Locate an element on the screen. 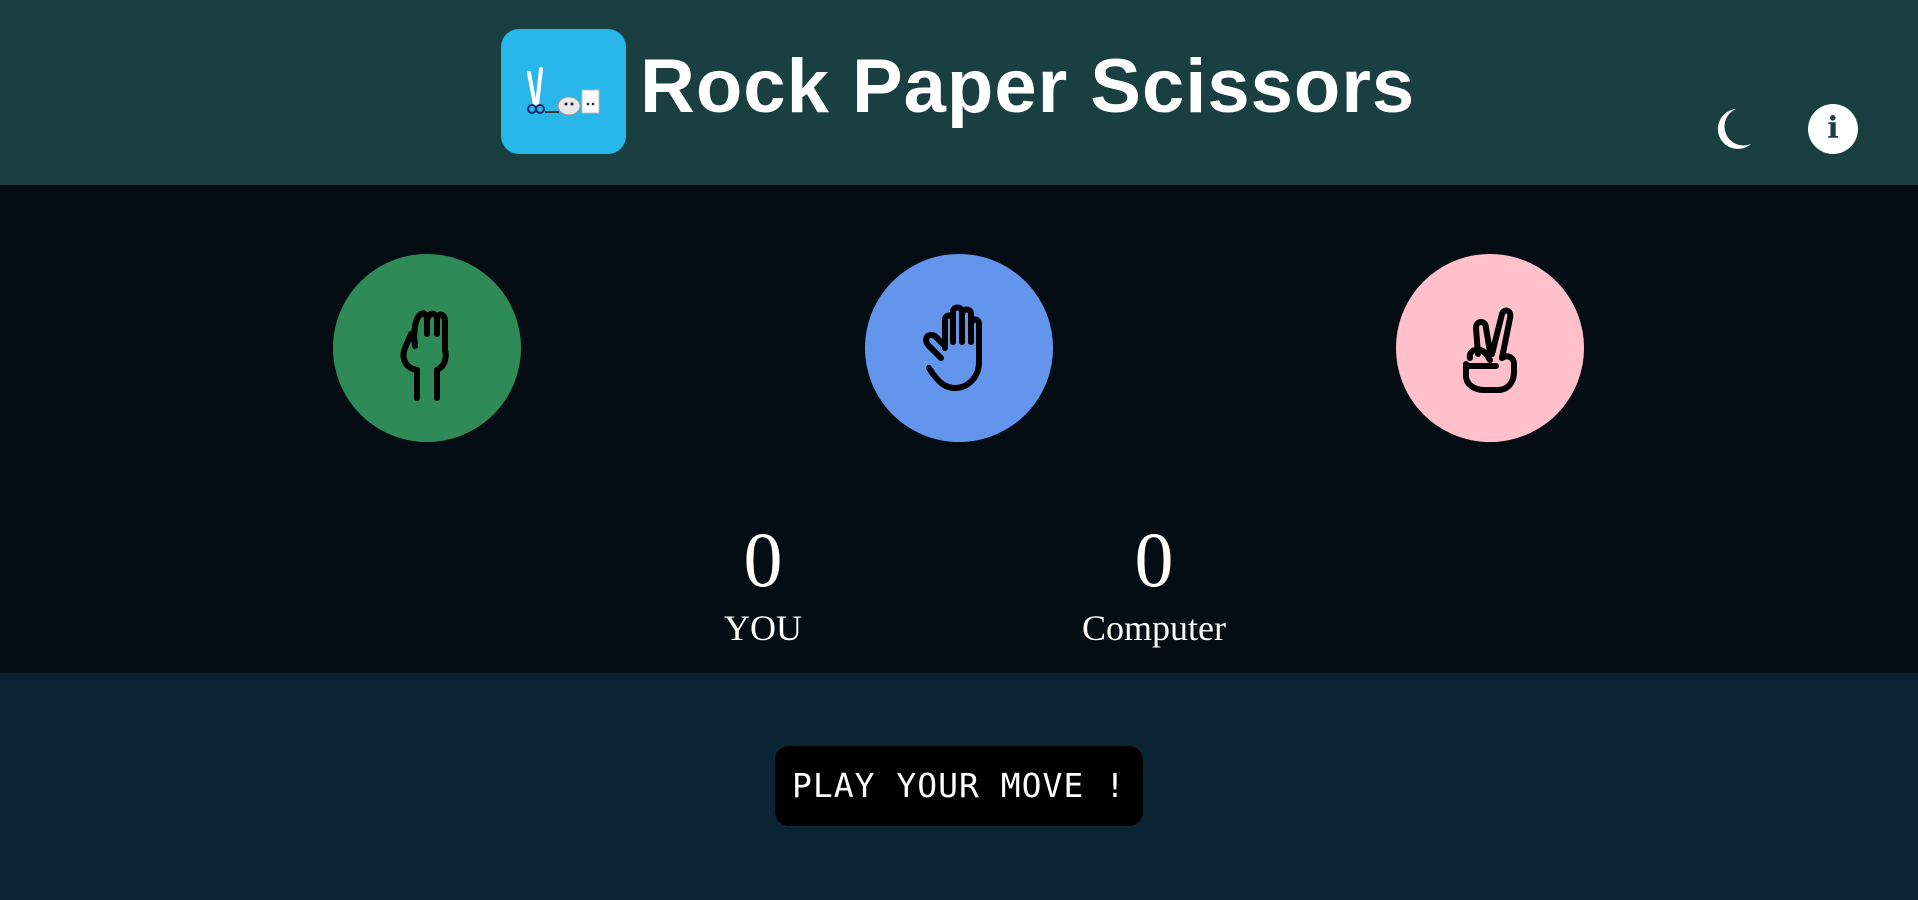 Image resolution: width=1918 pixels, height=900 pixels. open-hand-icon is located at coordinates (952, 347).